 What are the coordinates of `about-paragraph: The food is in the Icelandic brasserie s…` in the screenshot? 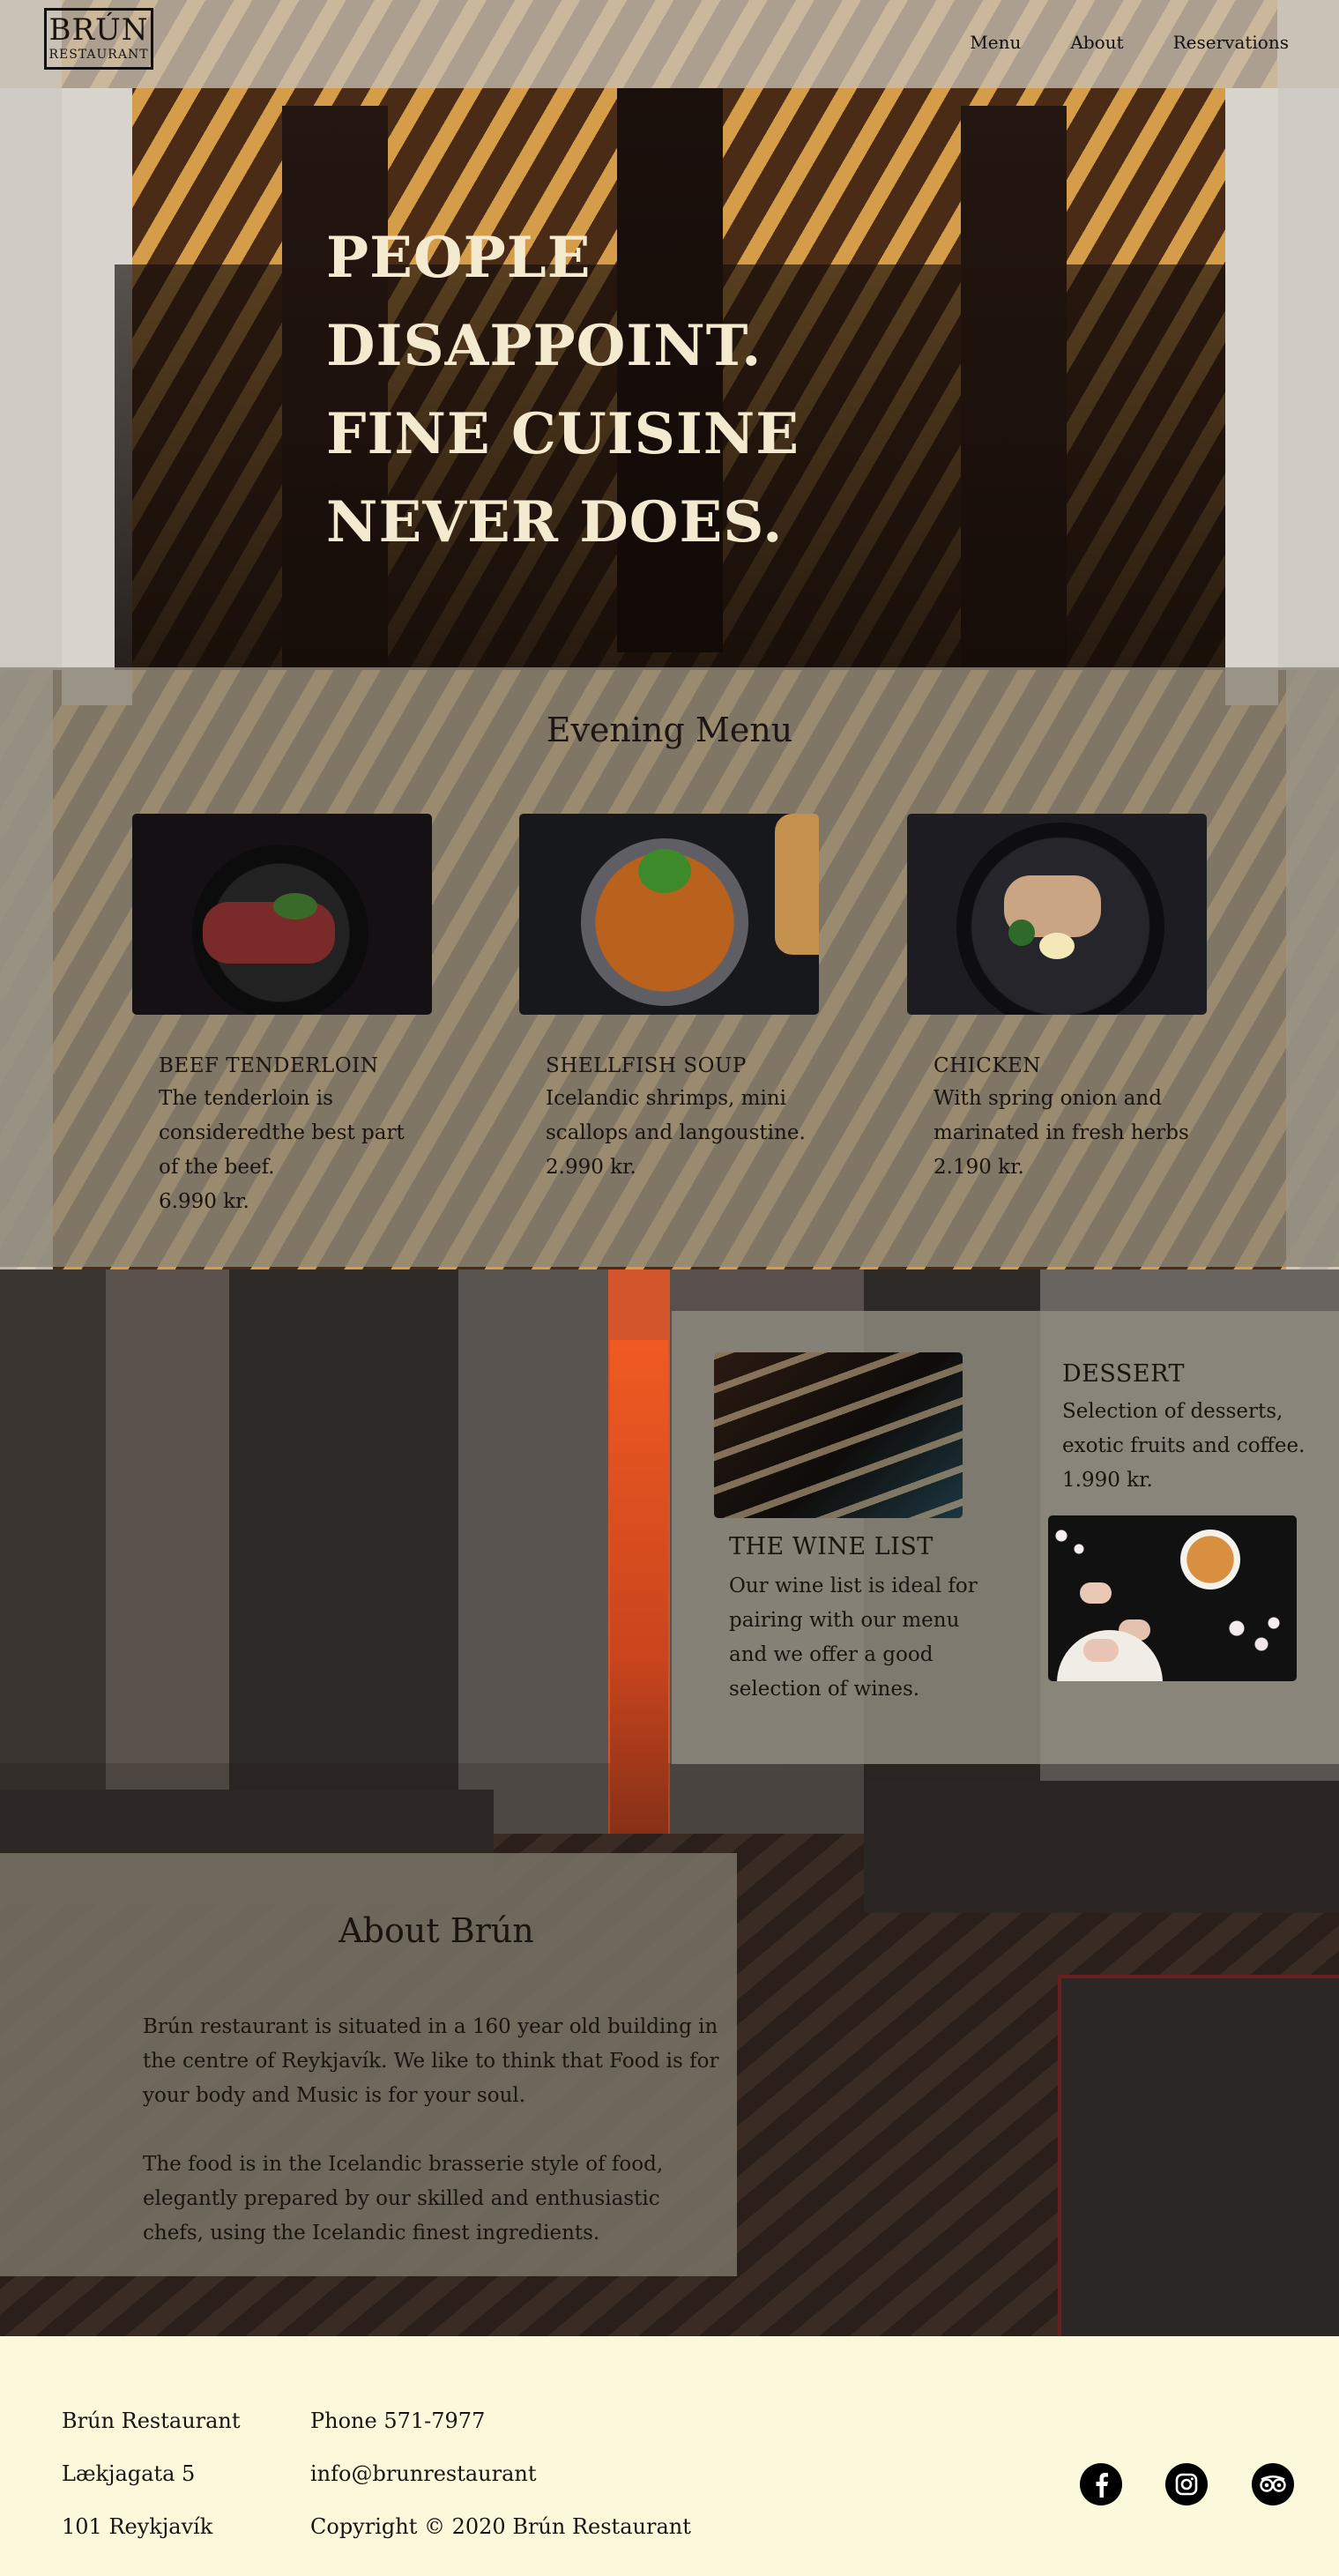 It's located at (403, 2199).